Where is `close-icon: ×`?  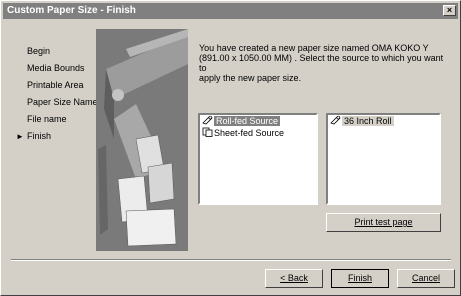
close-icon: × is located at coordinates (449, 10).